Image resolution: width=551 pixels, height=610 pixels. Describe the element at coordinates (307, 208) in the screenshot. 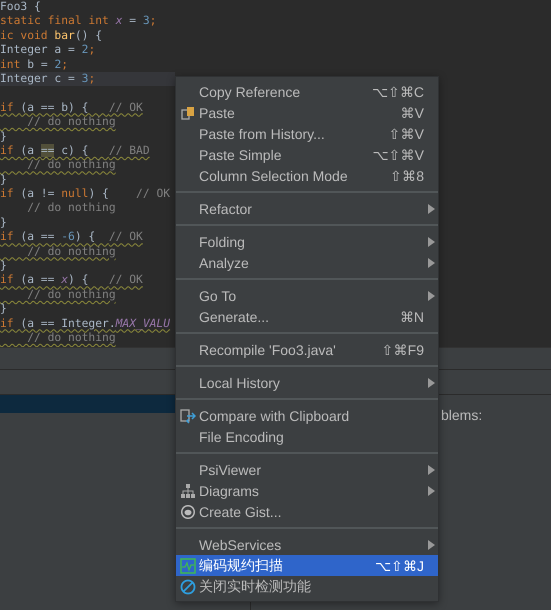

I see `menu-item: Refactor` at that location.